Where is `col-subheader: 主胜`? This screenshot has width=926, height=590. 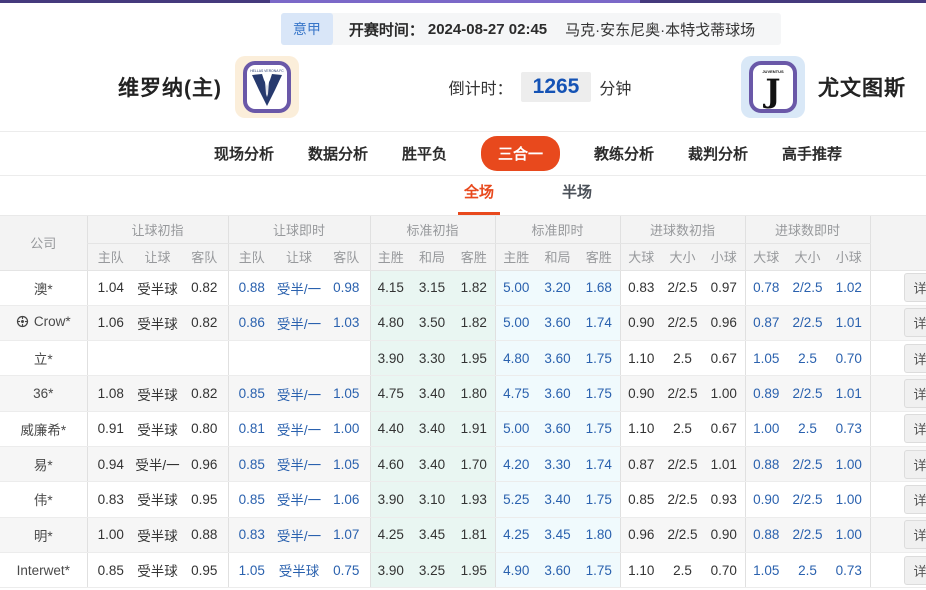
col-subheader: 主胜 is located at coordinates (390, 257).